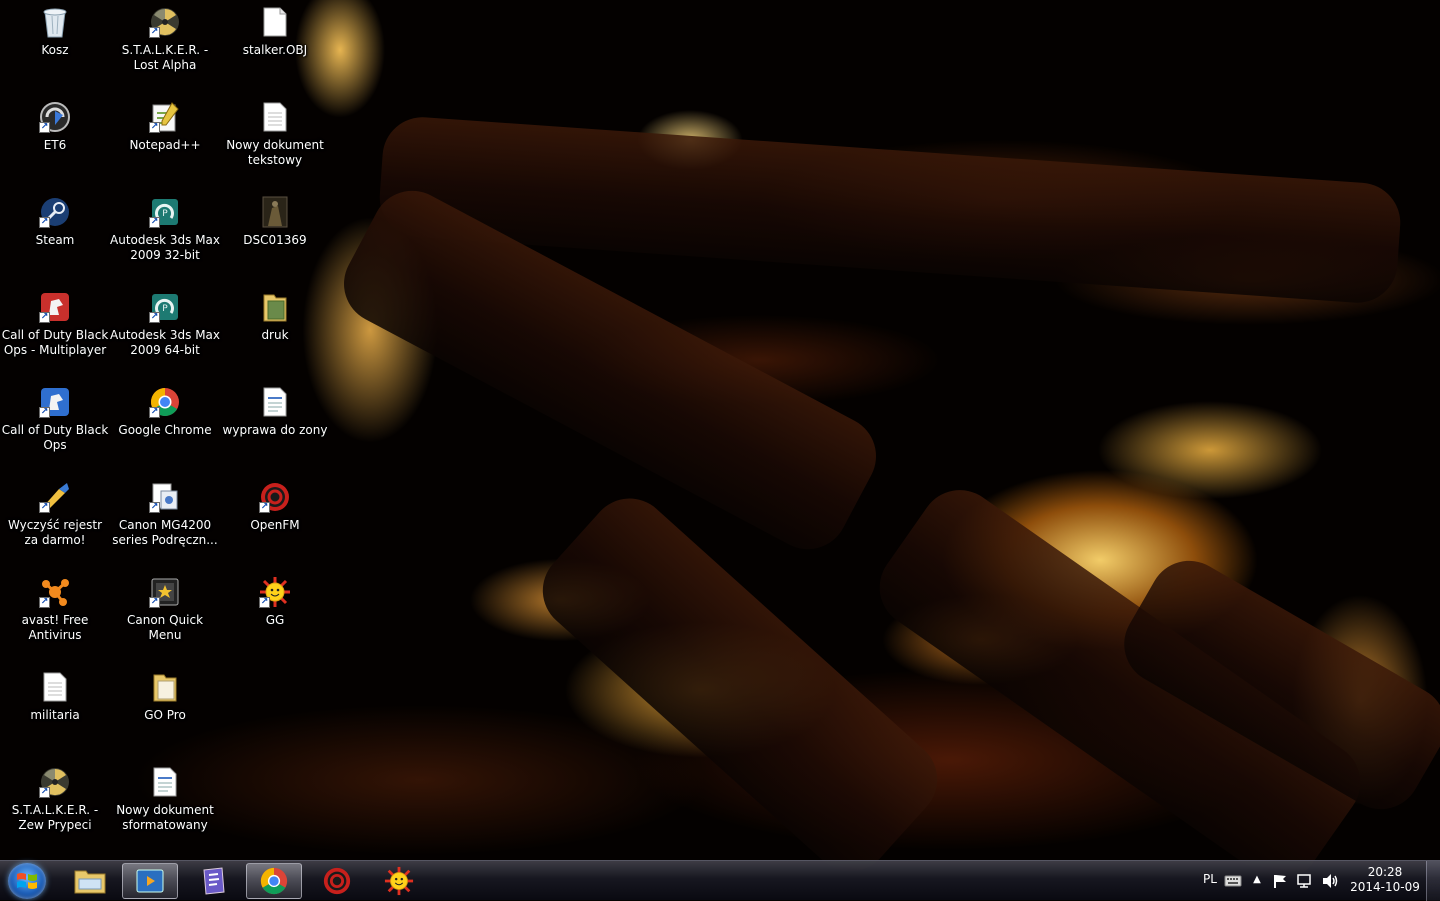 Image resolution: width=1440 pixels, height=901 pixels. I want to click on clock: 20:28 2014-10-09, so click(1385, 882).